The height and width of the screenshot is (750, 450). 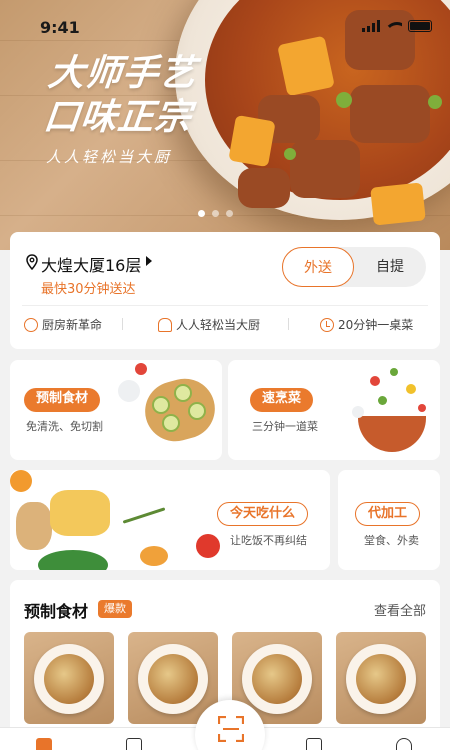 What do you see at coordinates (34, 526) in the screenshot?
I see `bread-image` at bounding box center [34, 526].